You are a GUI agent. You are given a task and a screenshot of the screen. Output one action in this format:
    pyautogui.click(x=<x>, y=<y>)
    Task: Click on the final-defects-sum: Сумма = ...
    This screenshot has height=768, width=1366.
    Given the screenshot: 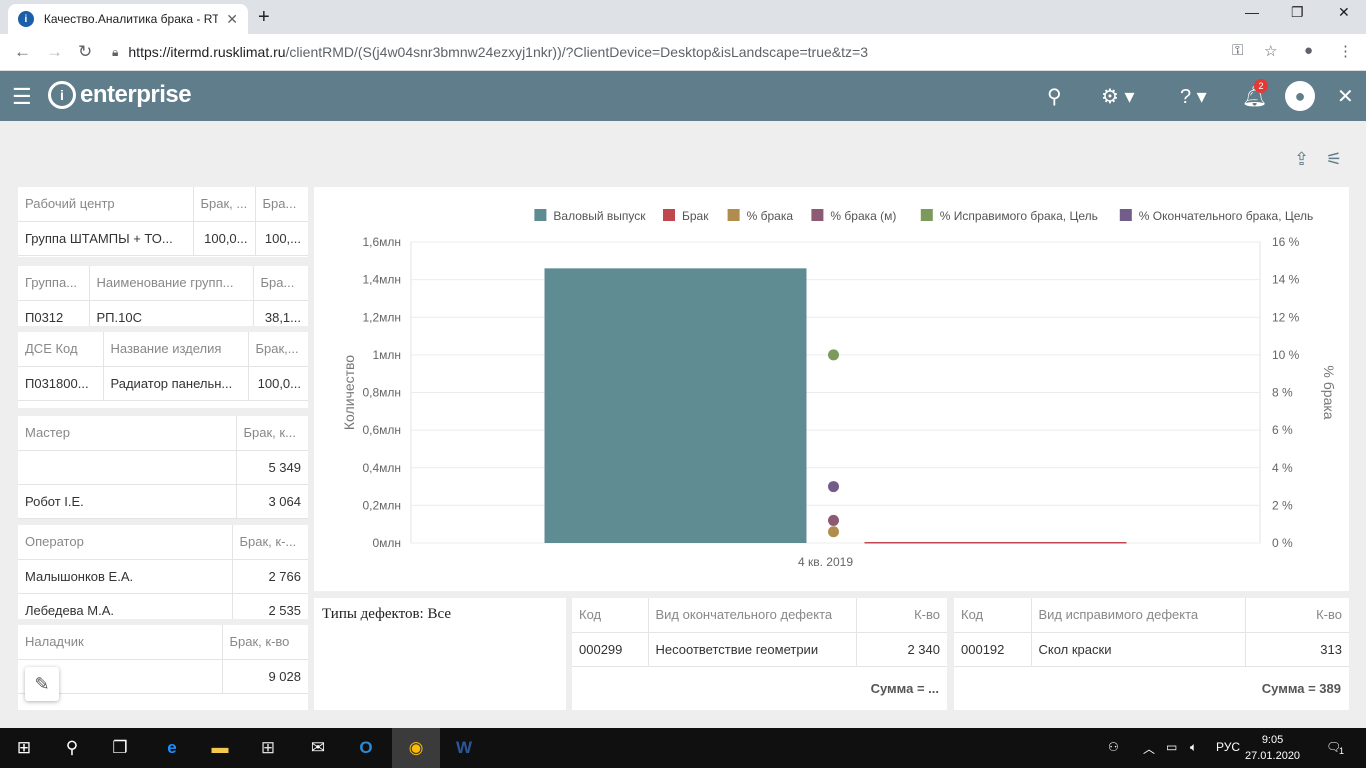 What is the action you would take?
    pyautogui.click(x=904, y=688)
    